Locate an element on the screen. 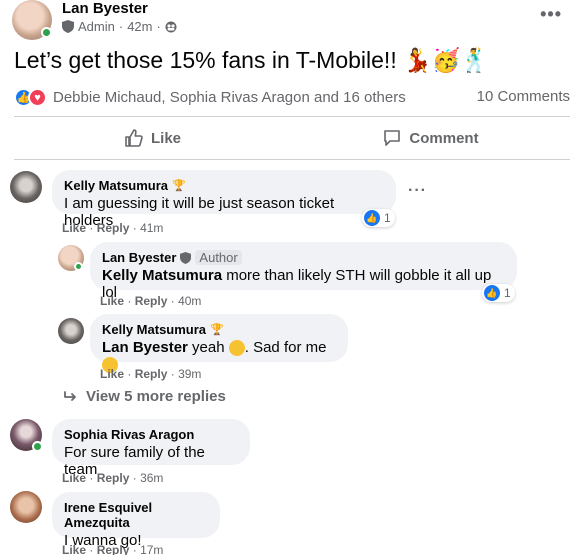 The width and height of the screenshot is (584, 555). commenter-name: Irene Esquivel Amezquita is located at coordinates (136, 515).